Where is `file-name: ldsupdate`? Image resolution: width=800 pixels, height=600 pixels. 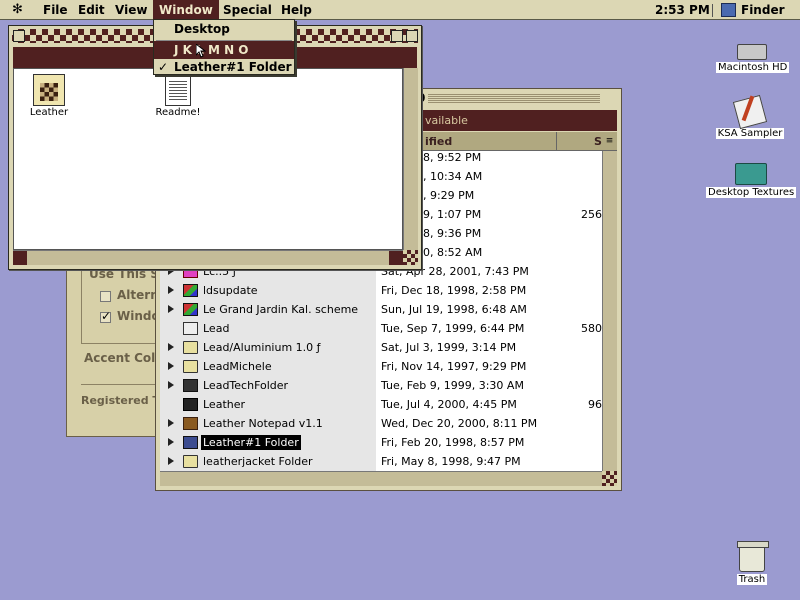
file-name: ldsupdate is located at coordinates (230, 290).